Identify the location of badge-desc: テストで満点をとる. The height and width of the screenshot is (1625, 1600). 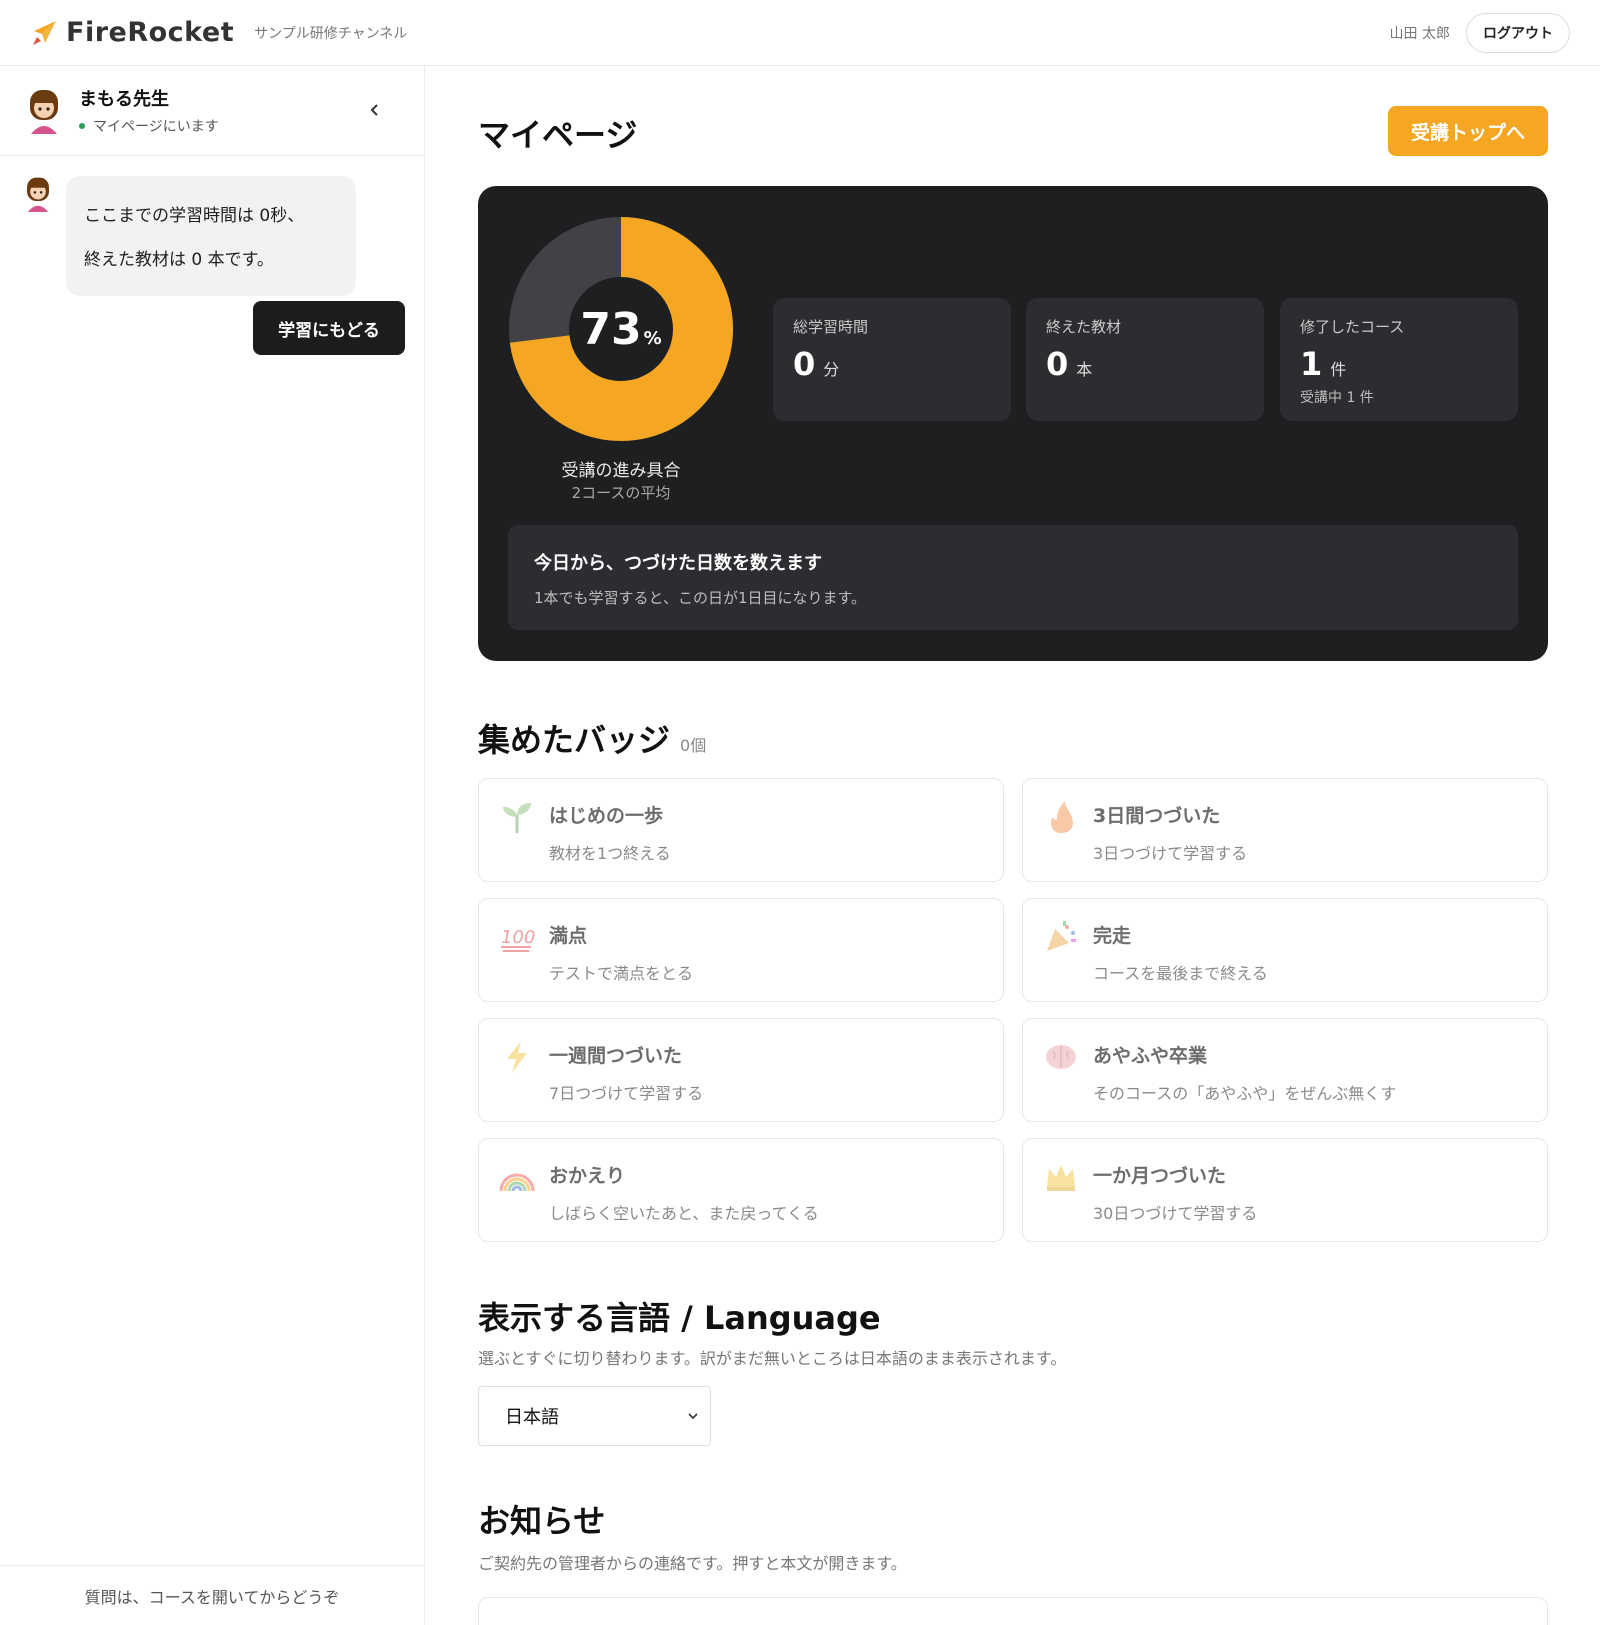
(621, 973).